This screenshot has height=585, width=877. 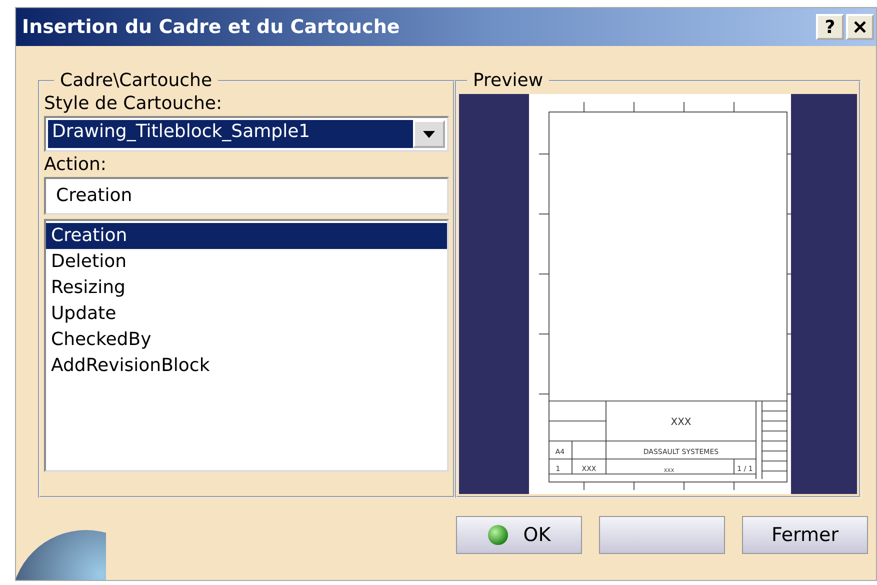 What do you see at coordinates (136, 80) in the screenshot?
I see `group-legend: Cadre\Cartouche` at bounding box center [136, 80].